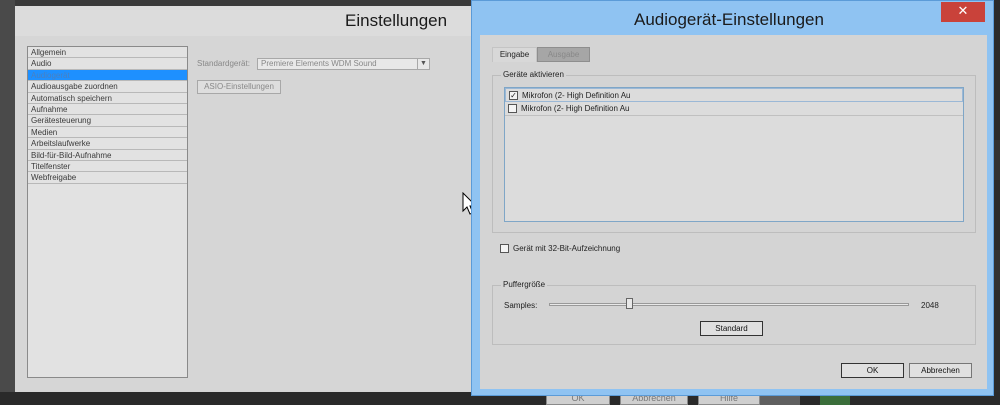 The width and height of the screenshot is (1000, 405). Describe the element at coordinates (107, 167) in the screenshot. I see `category-titelfenster: Titelfenster` at that location.